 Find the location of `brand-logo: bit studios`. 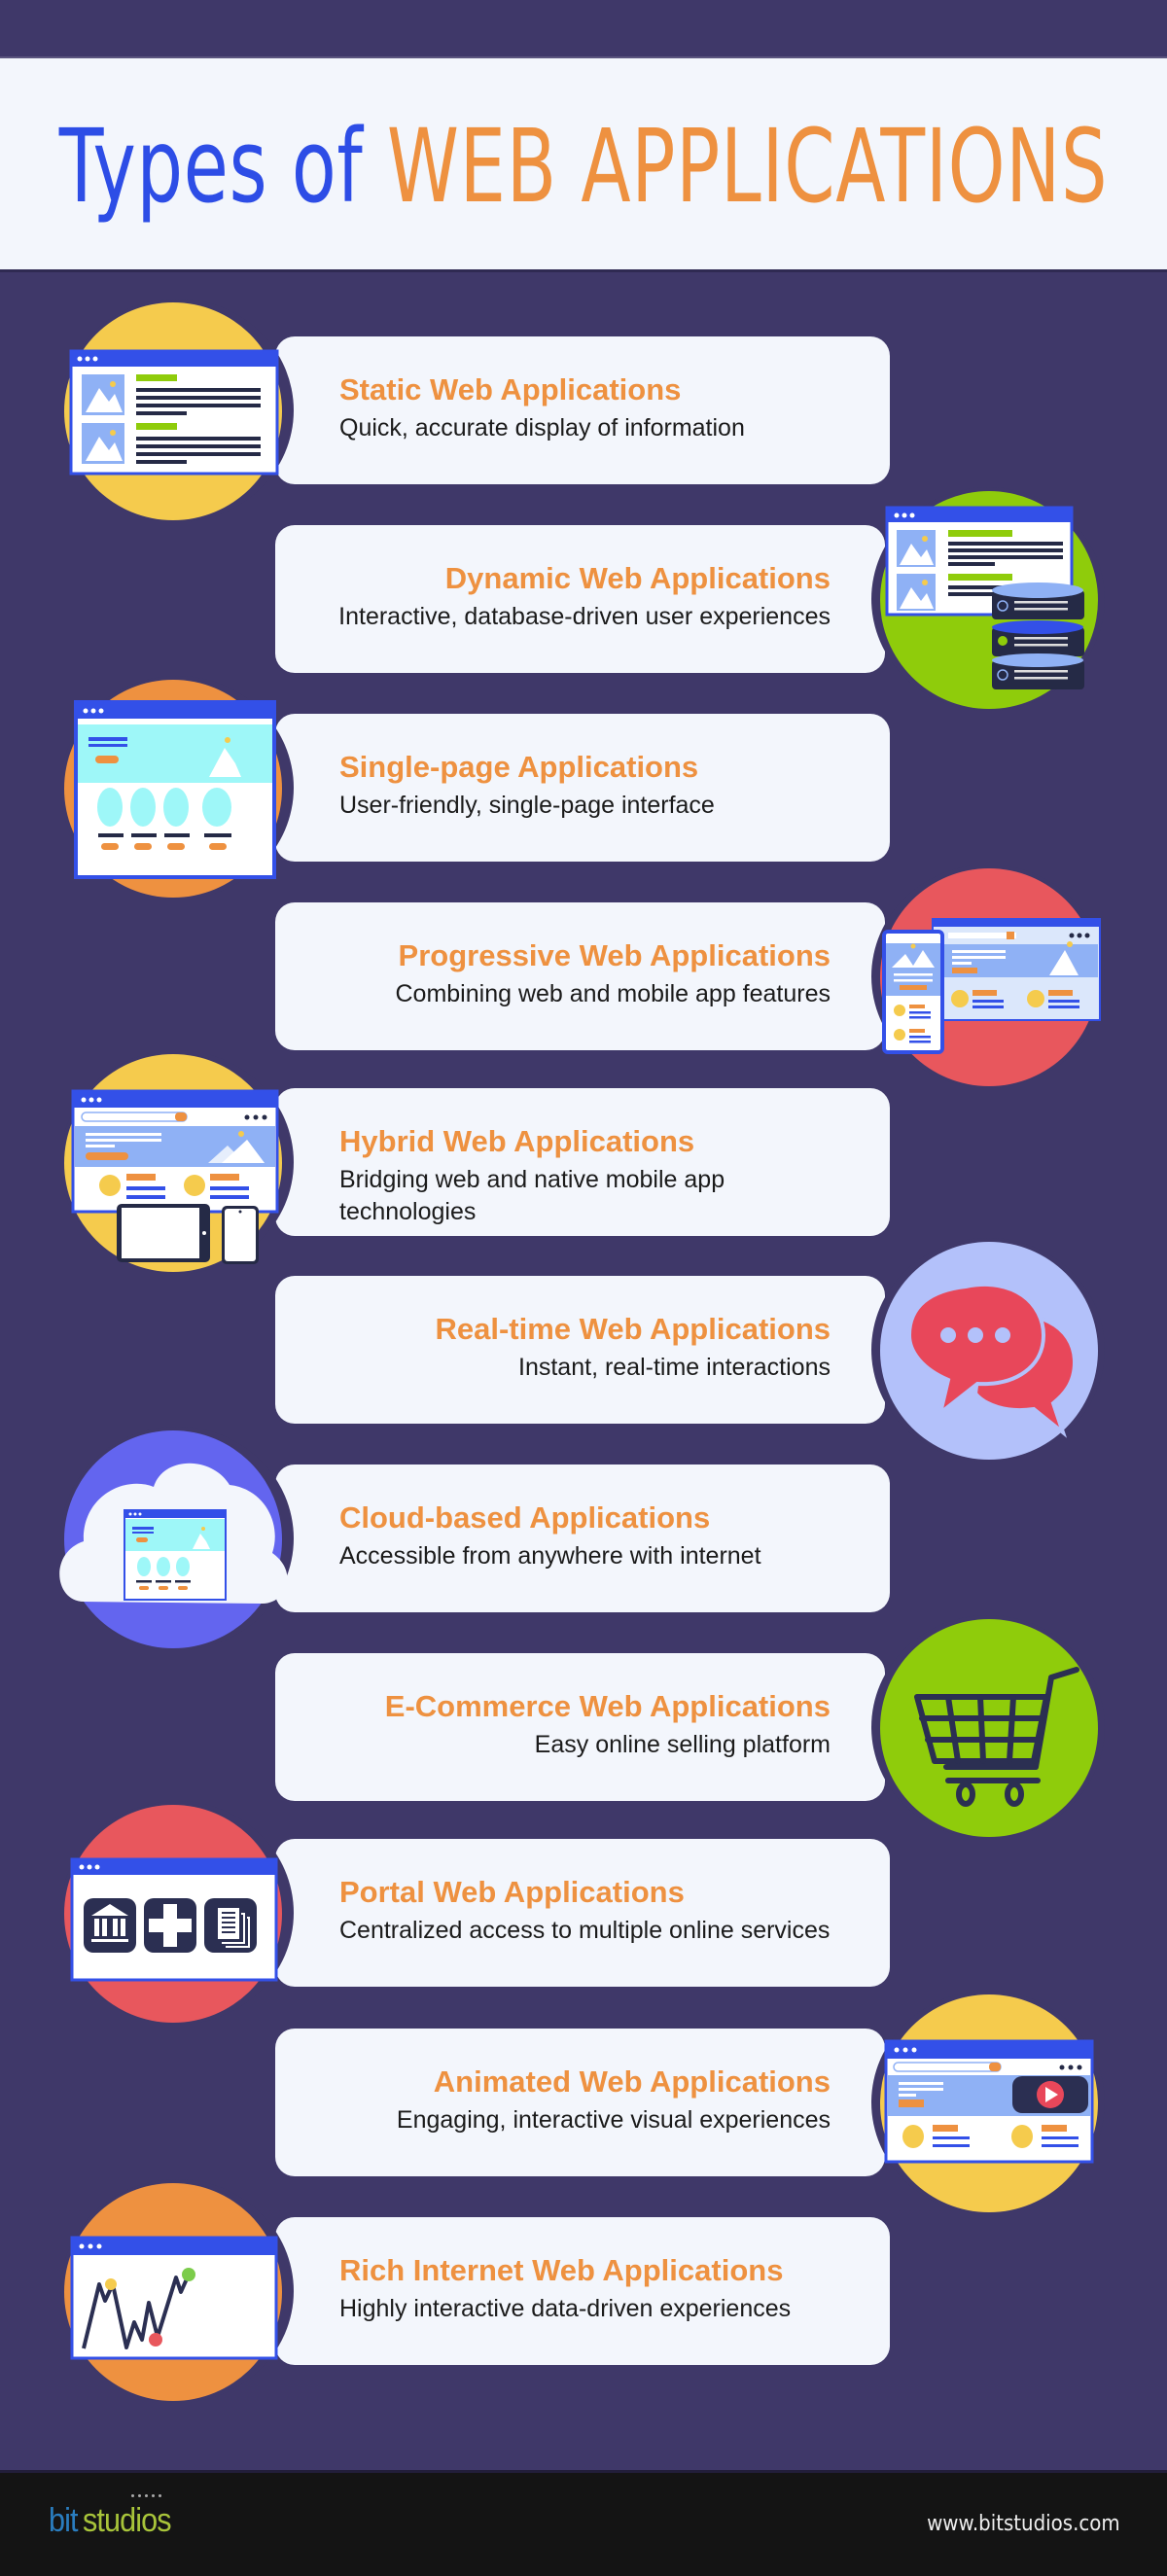

brand-logo: bit studios is located at coordinates (110, 2521).